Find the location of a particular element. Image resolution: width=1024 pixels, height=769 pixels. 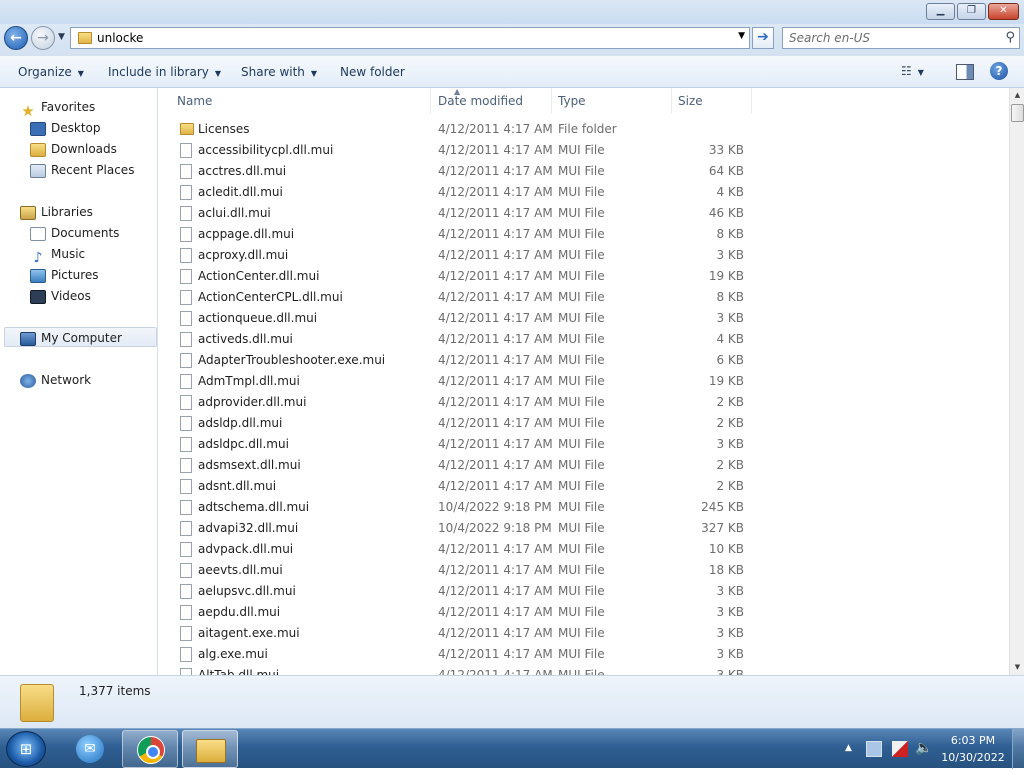

volume-icon: 🔈 is located at coordinates (923, 748).